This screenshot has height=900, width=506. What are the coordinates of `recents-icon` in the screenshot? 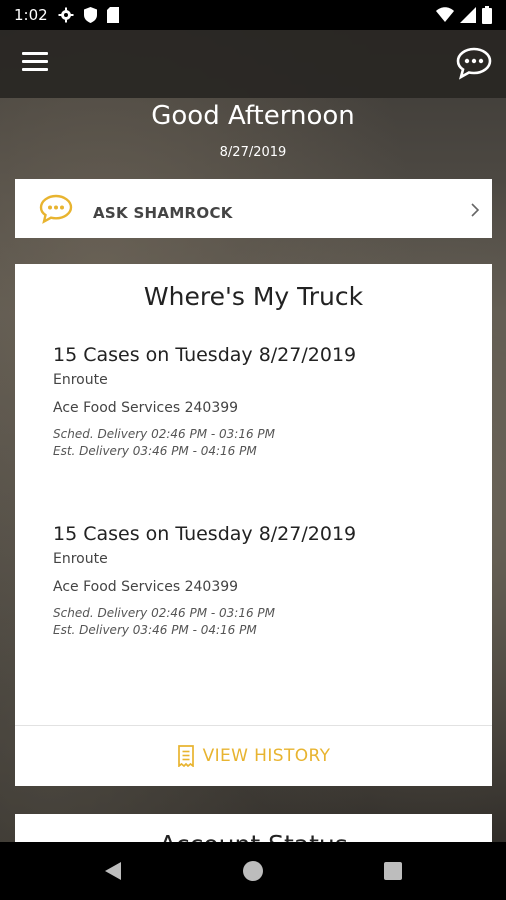 It's located at (393, 871).